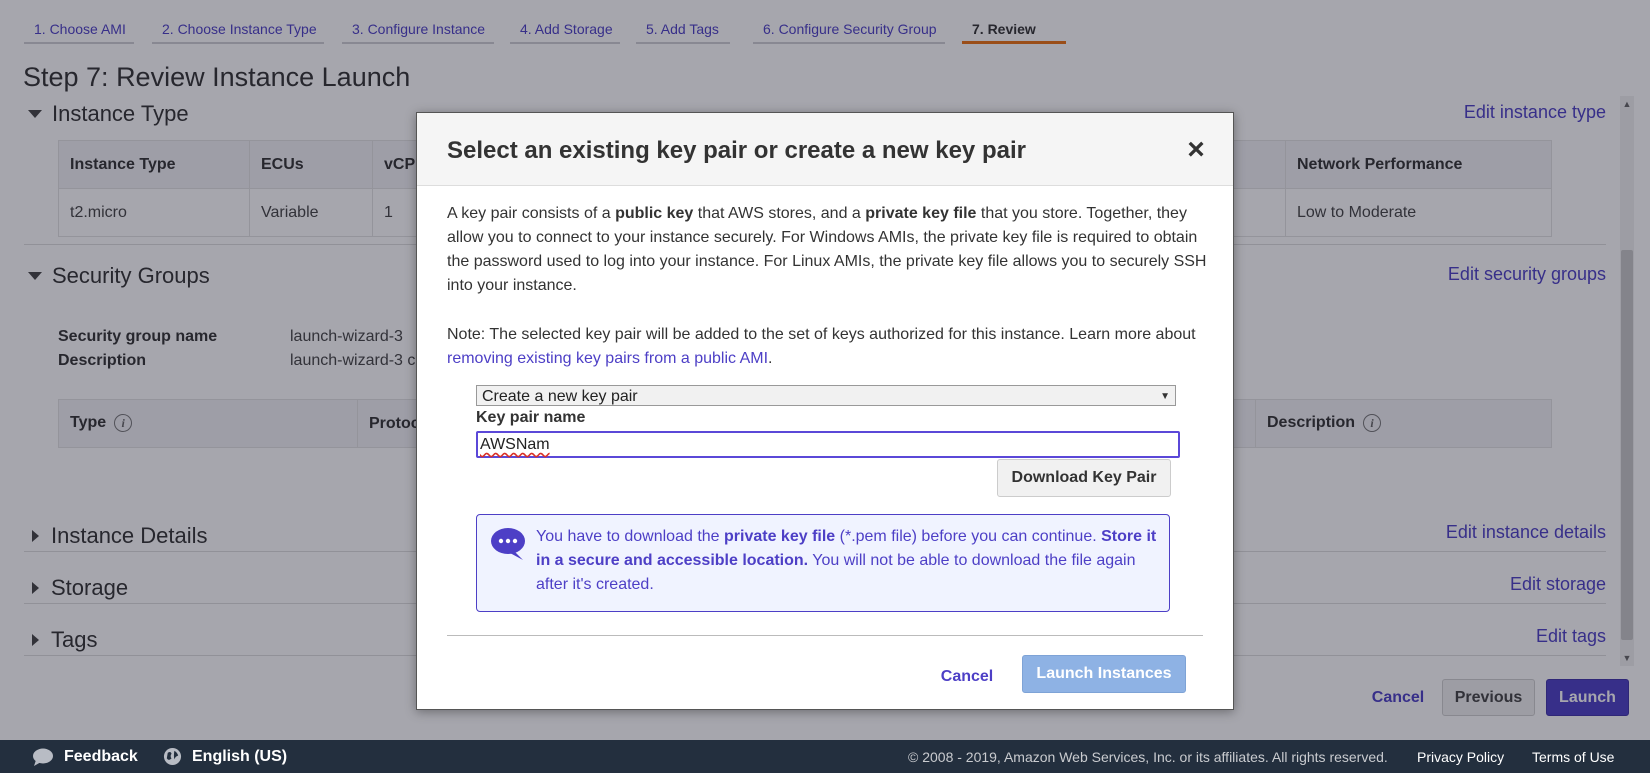  I want to click on globe-icon, so click(172, 756).